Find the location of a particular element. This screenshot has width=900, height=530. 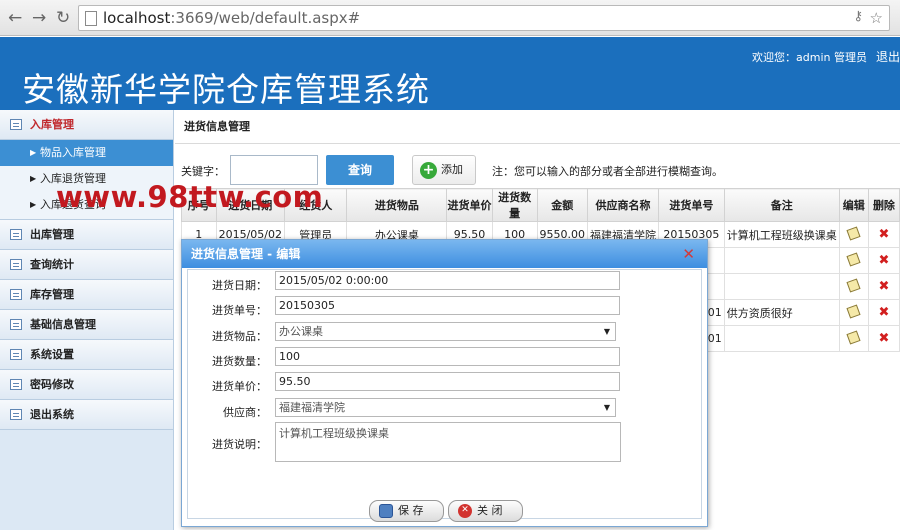

description-textarea: 计算机工程班级换课桌 is located at coordinates (448, 442).